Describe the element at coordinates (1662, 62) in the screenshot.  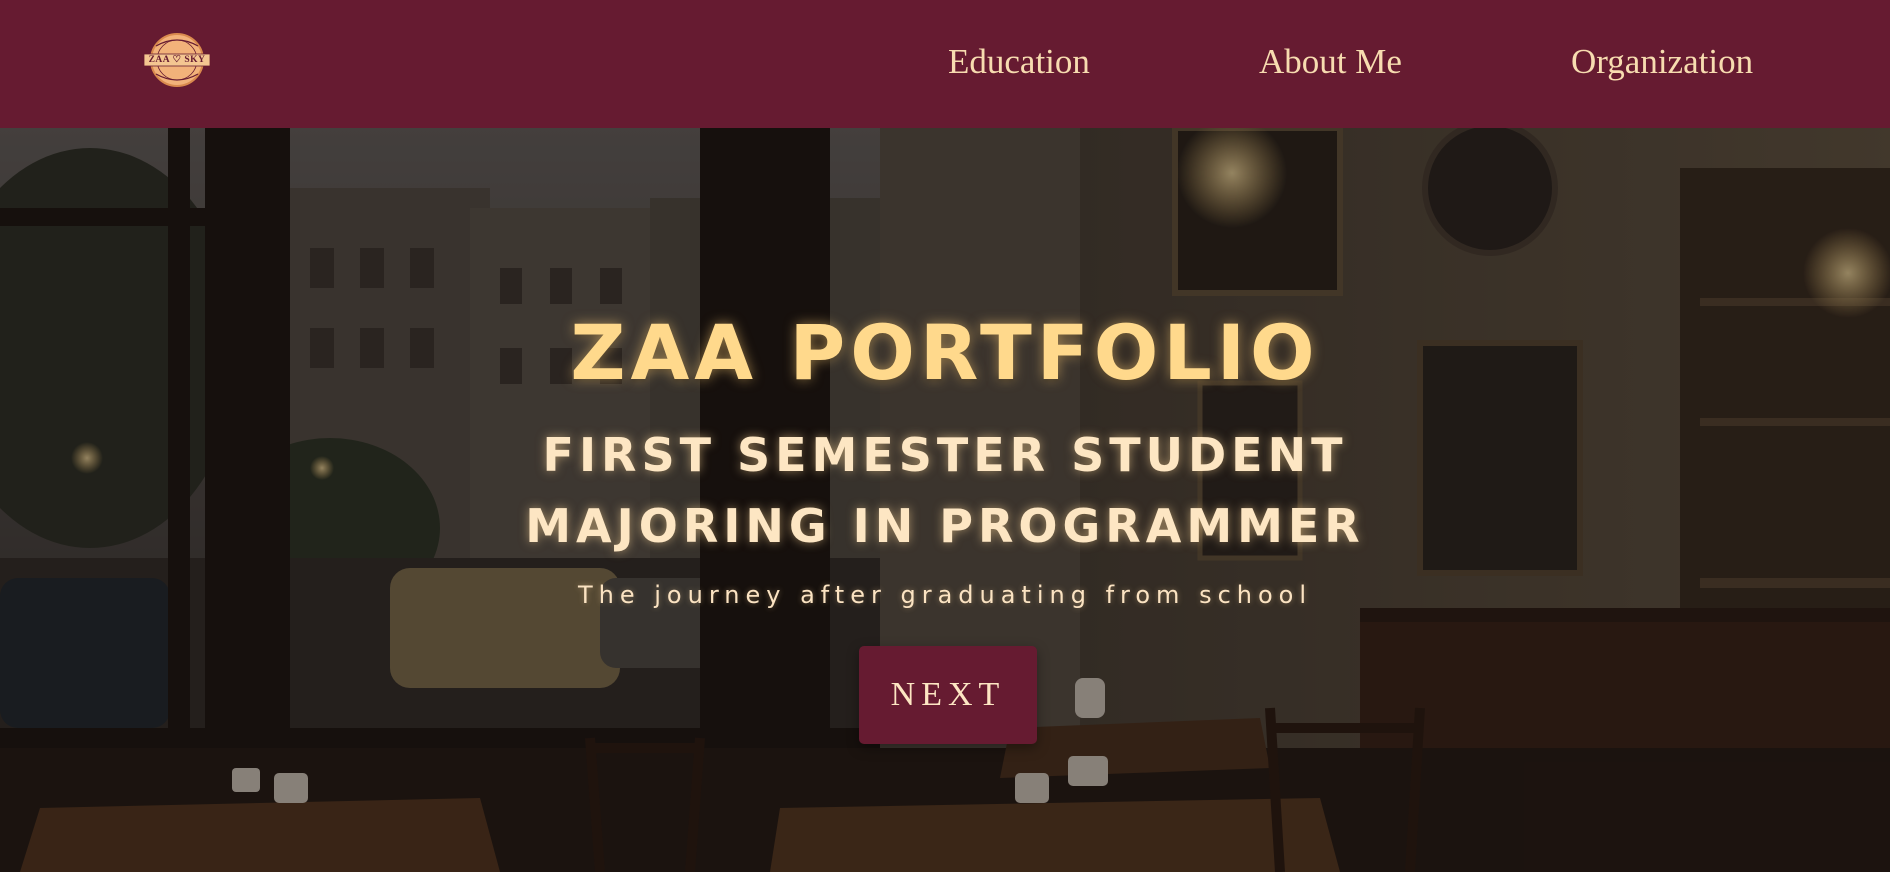
I see `nav-organization-link: Organization` at that location.